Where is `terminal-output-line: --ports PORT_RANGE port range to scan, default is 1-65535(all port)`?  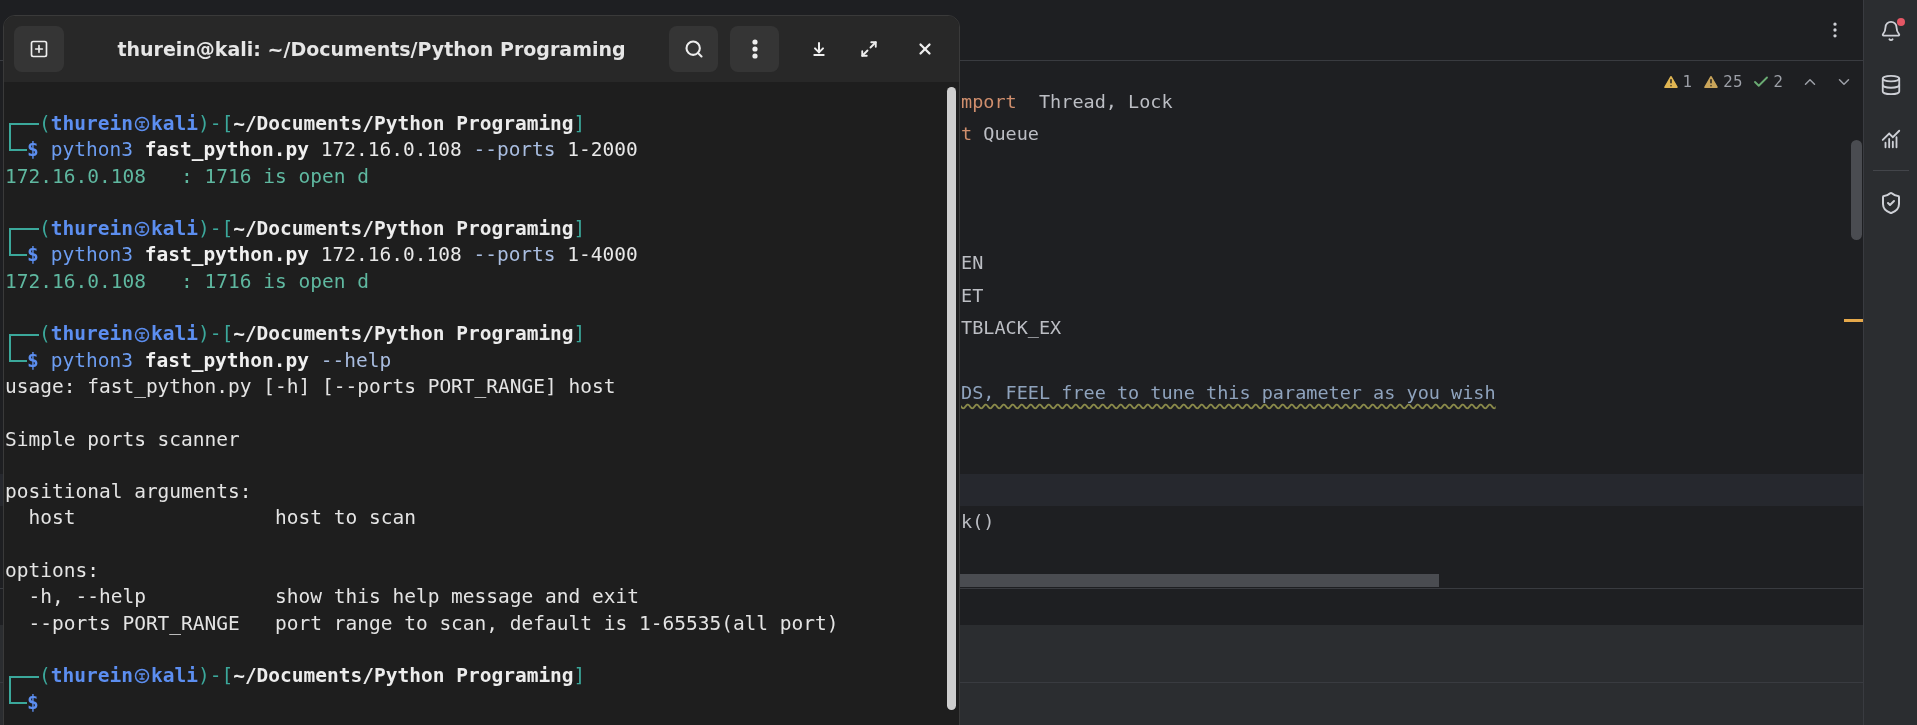 terminal-output-line: --ports PORT_RANGE port range to scan, default is 1-65535(all port) is located at coordinates (433, 623).